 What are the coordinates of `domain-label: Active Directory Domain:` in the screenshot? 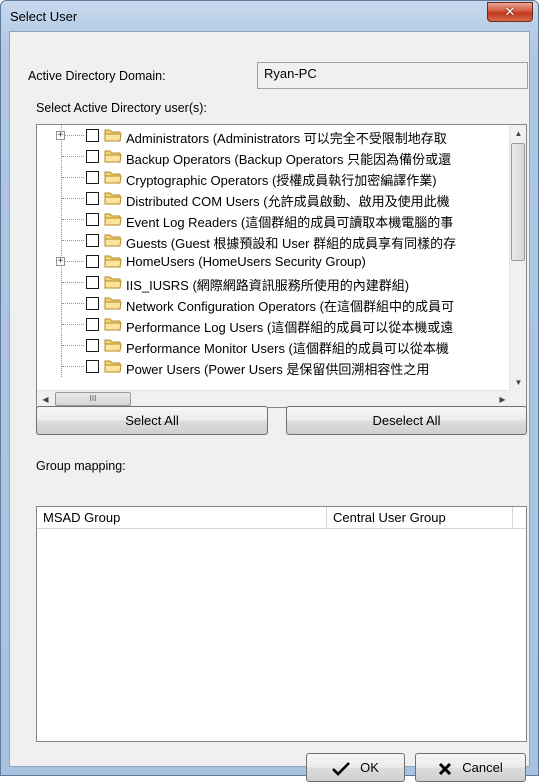 It's located at (97, 76).